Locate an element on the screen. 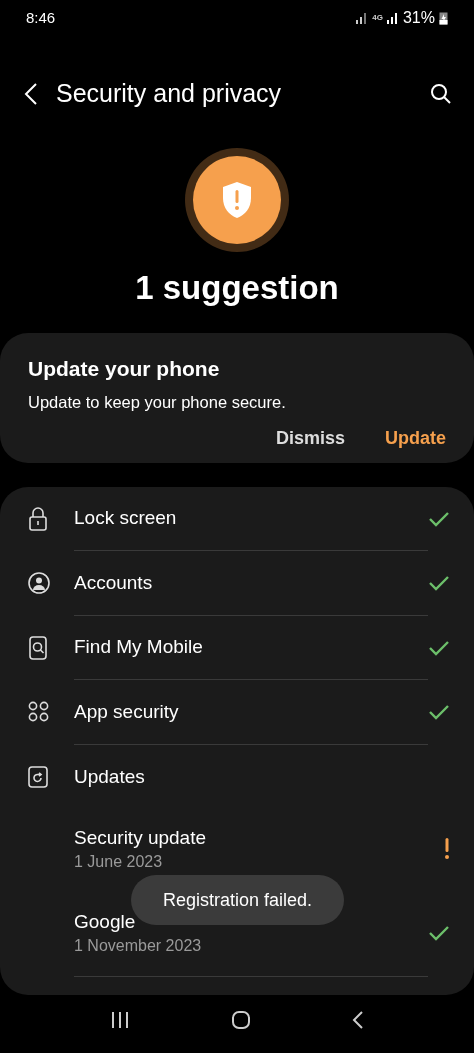 This screenshot has width=474, height=1053. battery-level: 31% is located at coordinates (418, 17).